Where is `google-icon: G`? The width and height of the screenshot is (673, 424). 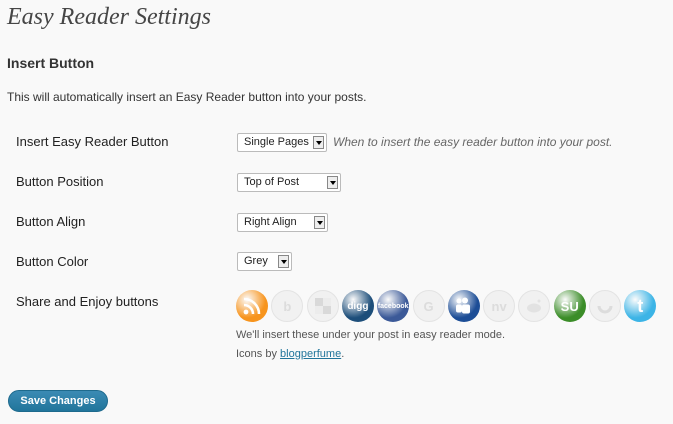 google-icon: G is located at coordinates (428, 306).